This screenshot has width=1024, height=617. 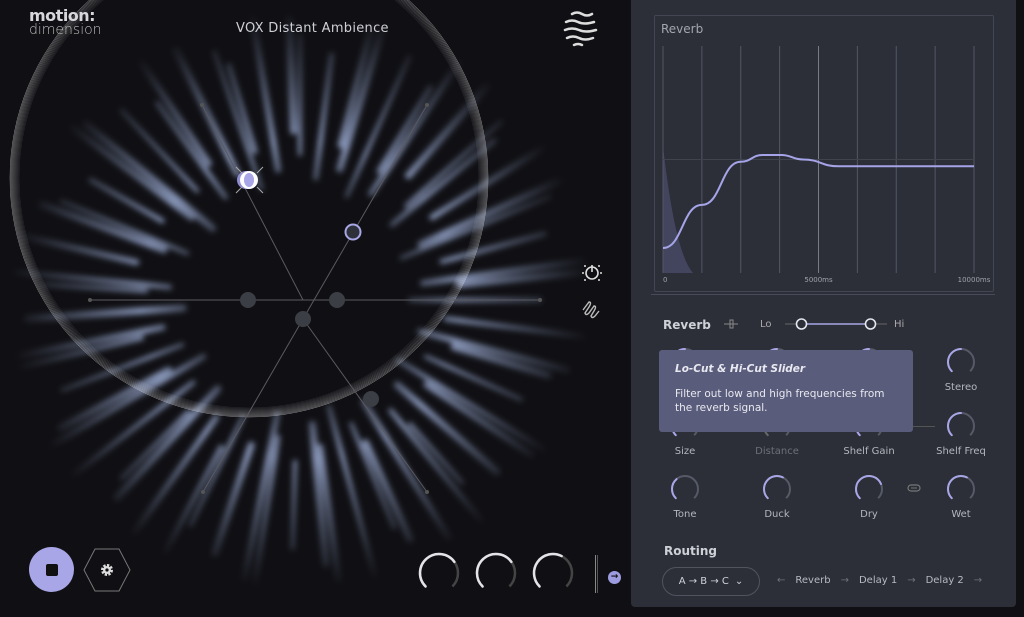 What do you see at coordinates (961, 514) in the screenshot?
I see `knob-label: Wet` at bounding box center [961, 514].